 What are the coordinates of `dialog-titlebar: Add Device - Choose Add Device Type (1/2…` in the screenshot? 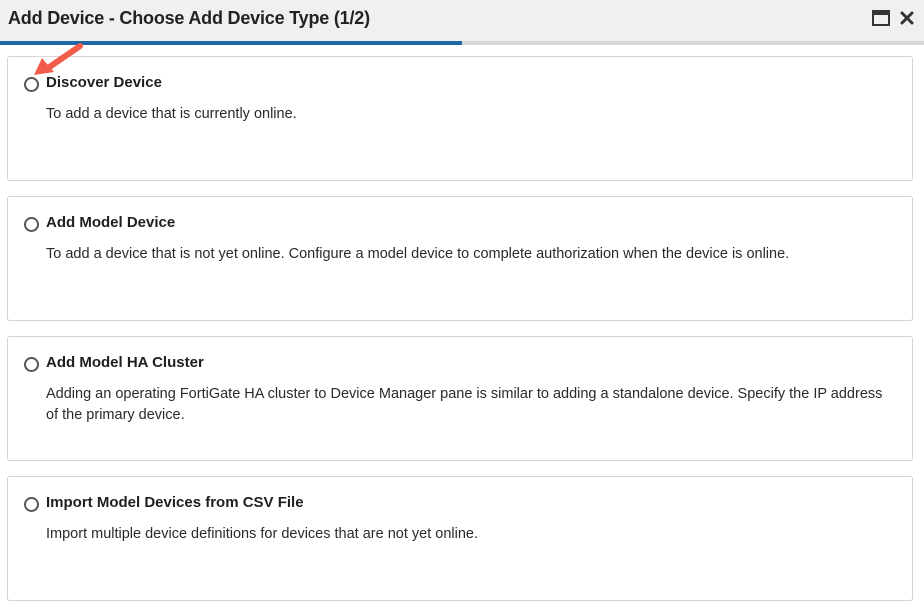 It's located at (462, 20).